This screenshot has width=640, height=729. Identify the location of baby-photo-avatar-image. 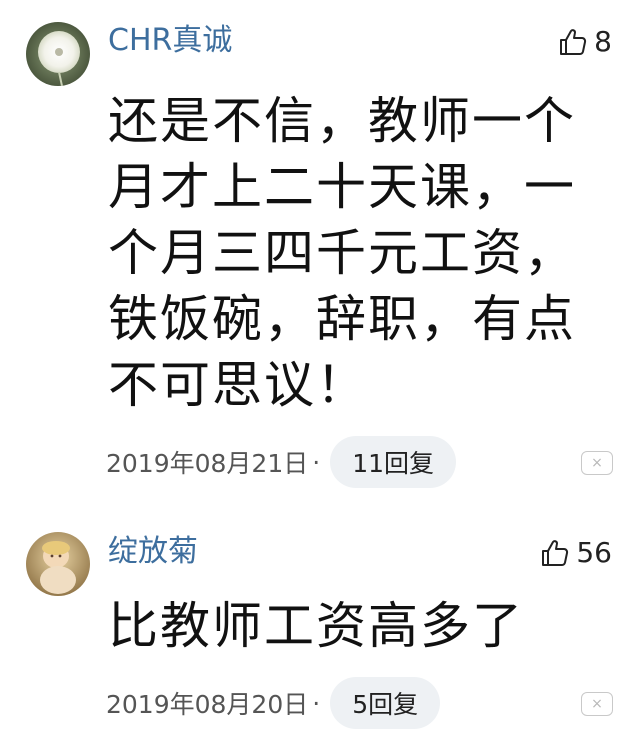
(58, 564).